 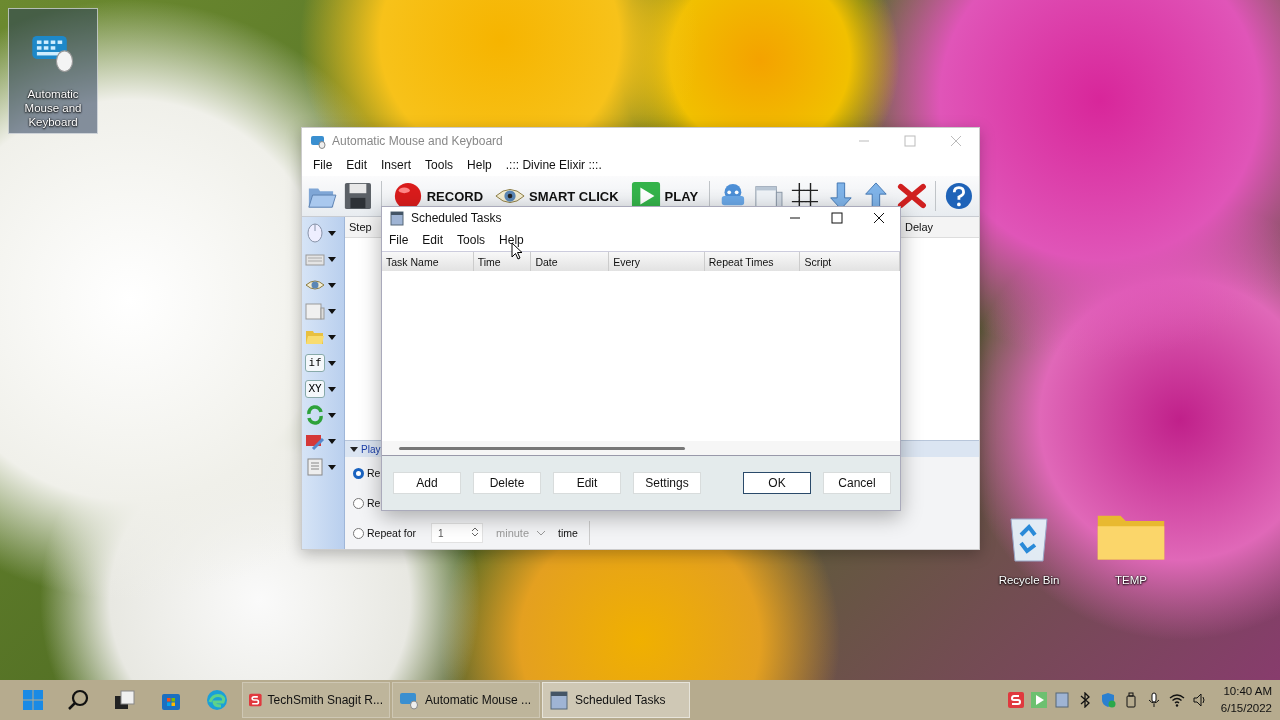 I want to click on dialog-button: Settings, so click(x=667, y=483).